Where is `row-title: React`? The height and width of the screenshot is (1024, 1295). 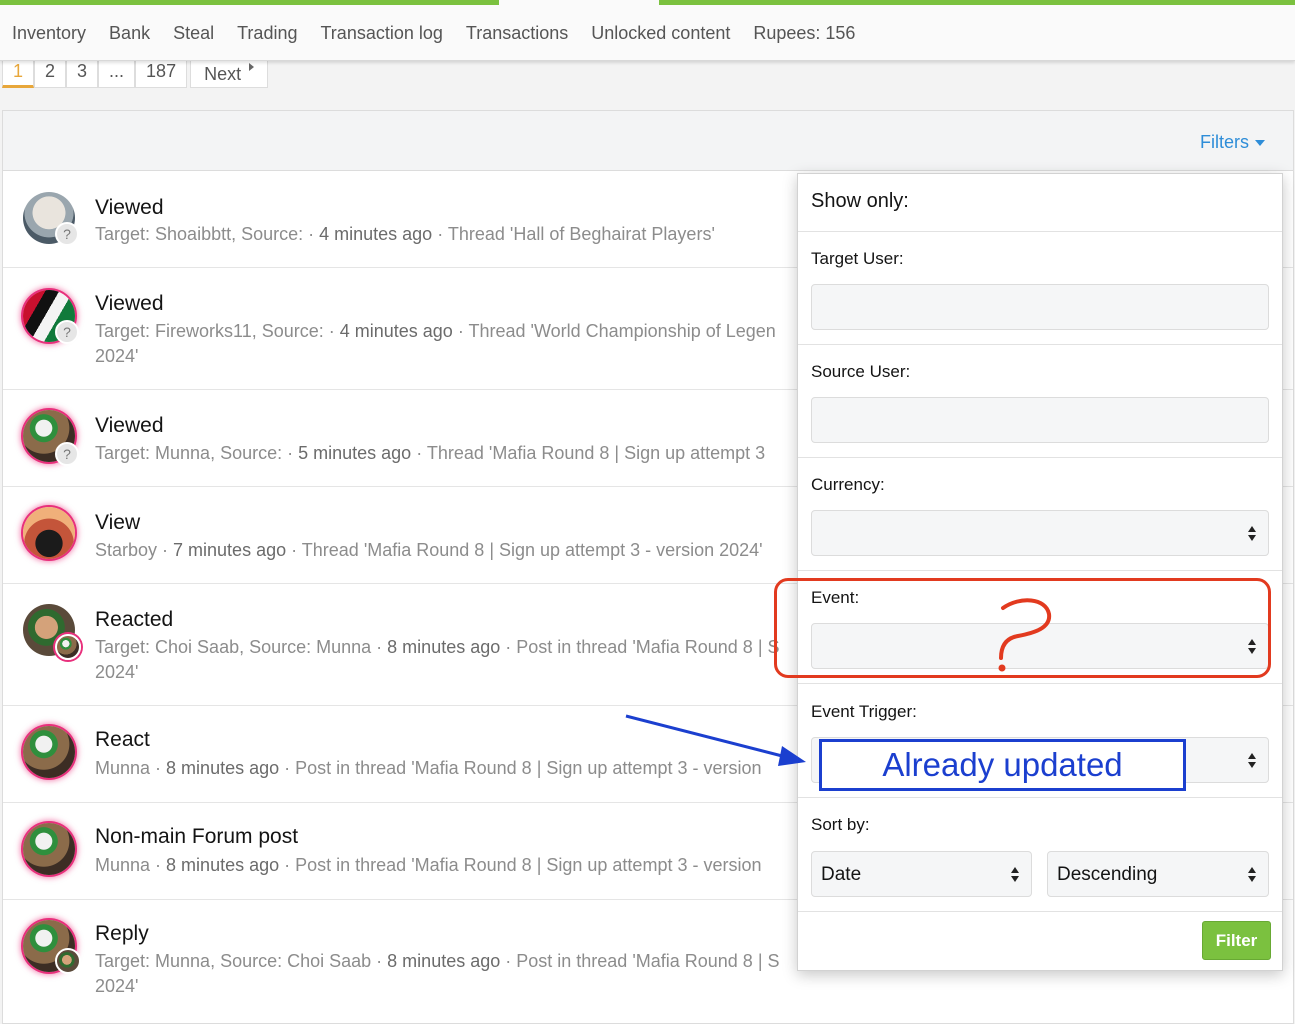
row-title: React is located at coordinates (122, 739).